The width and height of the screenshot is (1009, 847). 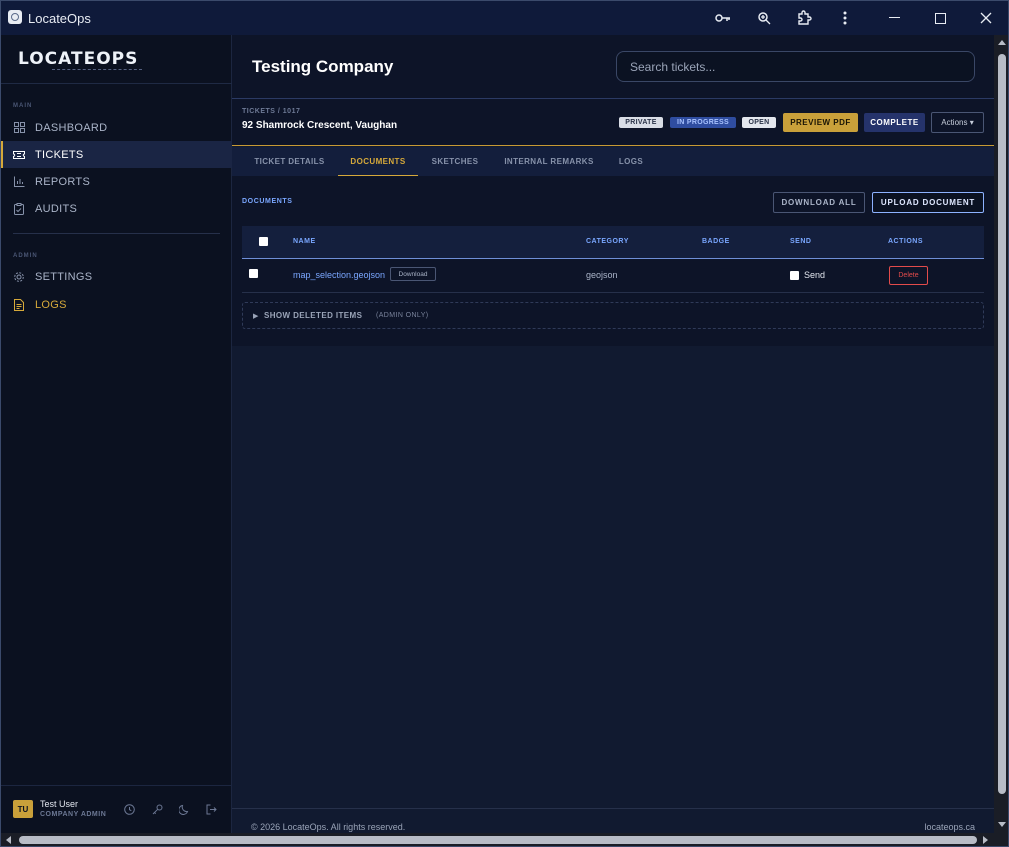 I want to click on table-header: NAME CATEGORY BADGE SEND ACTIONS, so click(x=613, y=242).